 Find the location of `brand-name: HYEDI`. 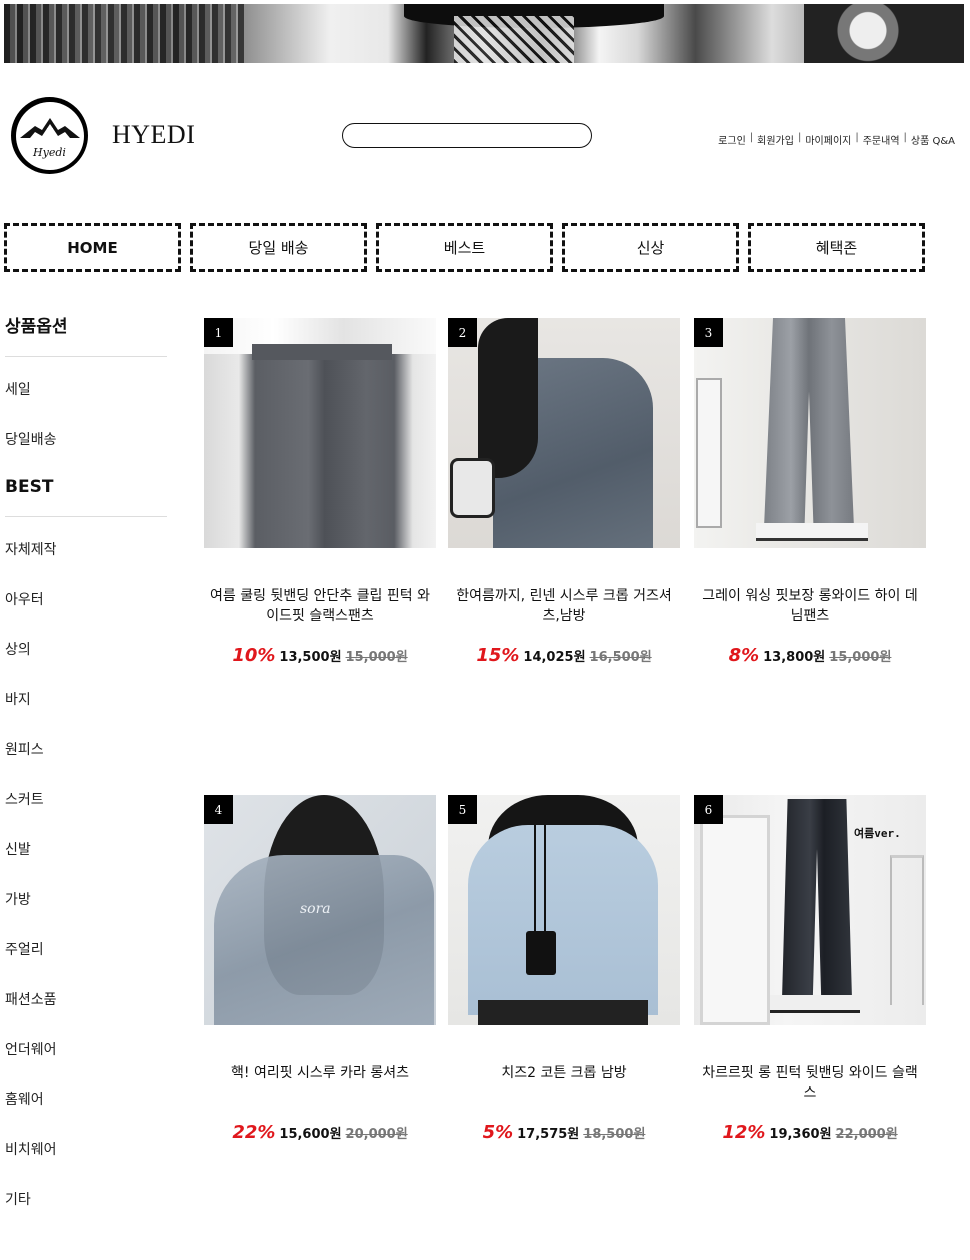

brand-name: HYEDI is located at coordinates (153, 135).